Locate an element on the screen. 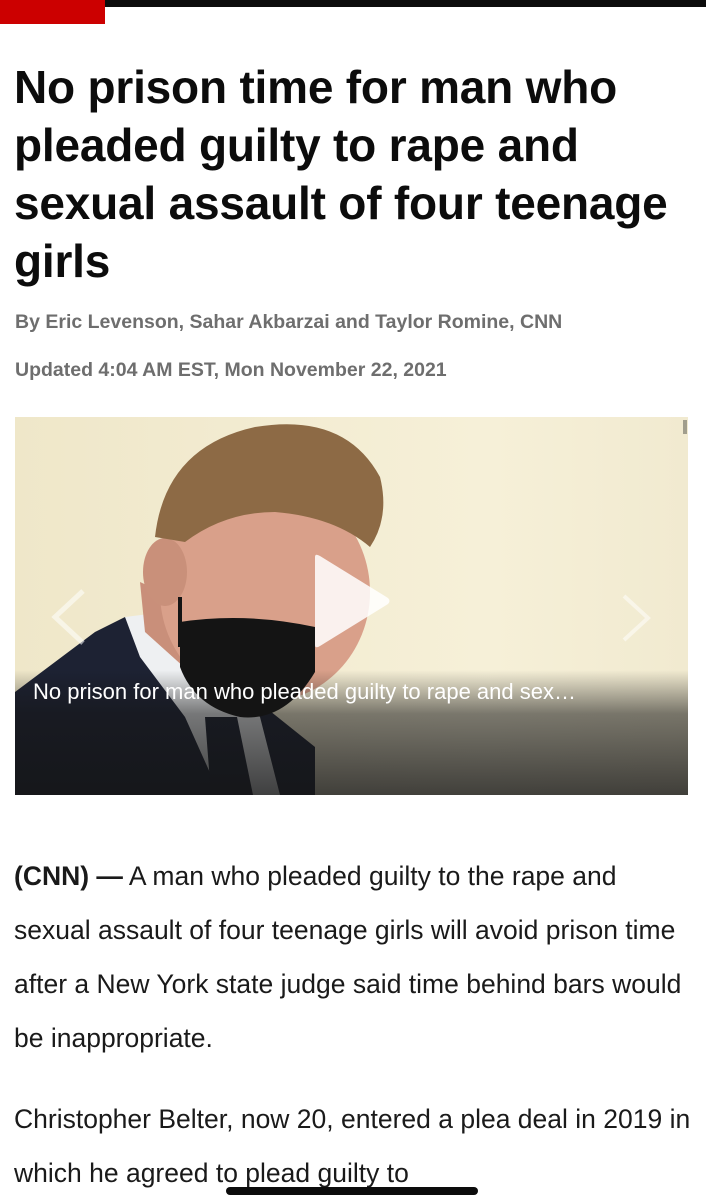 The image size is (706, 1200). dateline: (CNN) — is located at coordinates (68, 876).